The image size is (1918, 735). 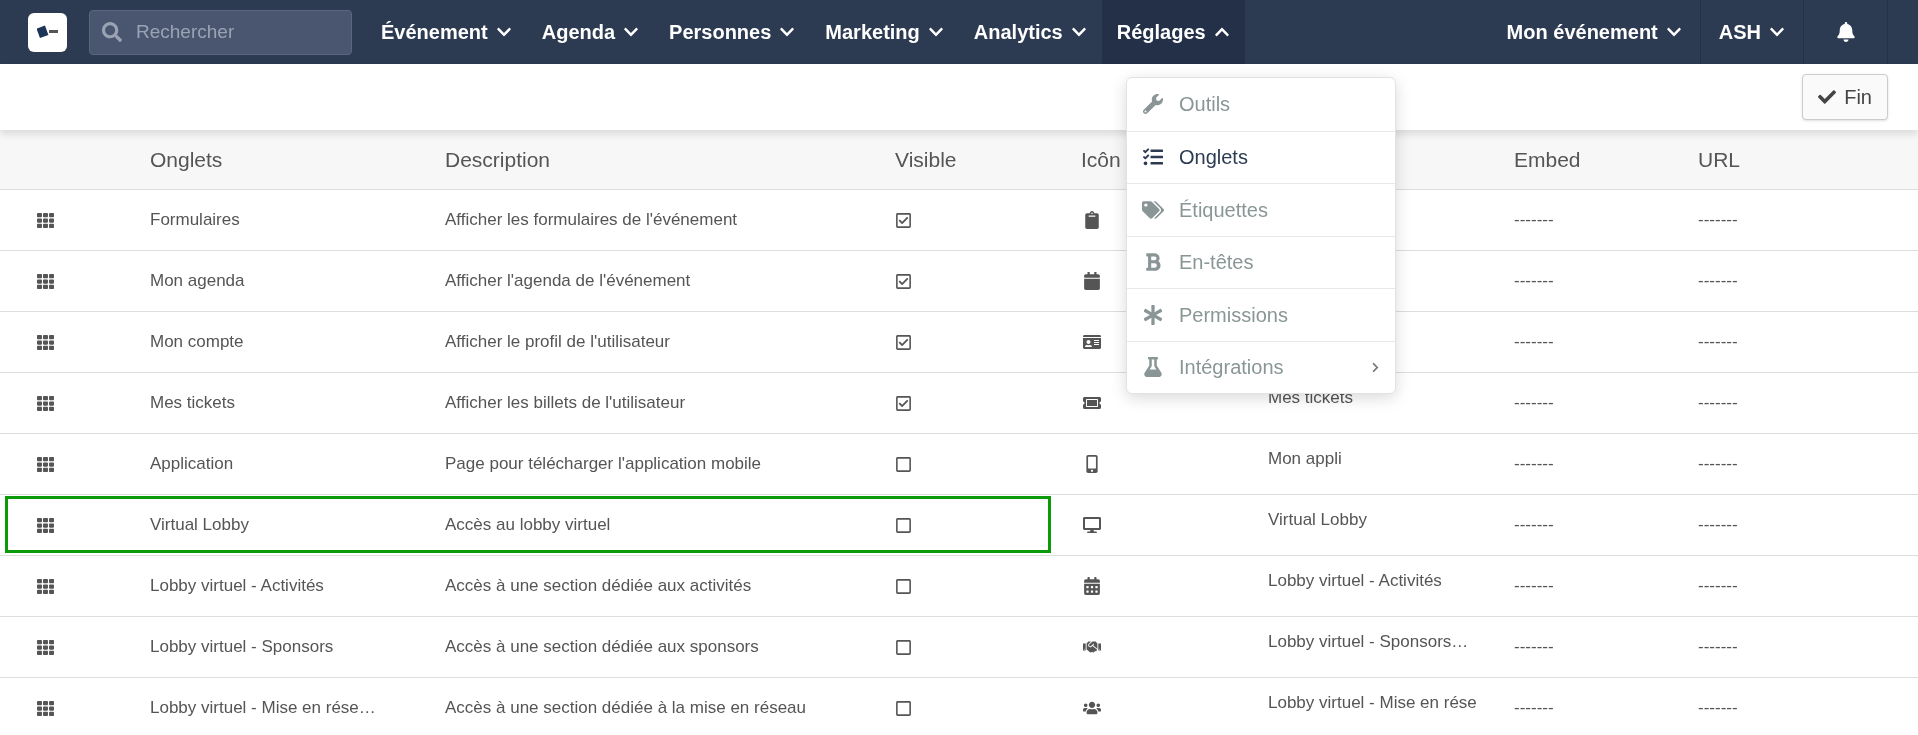 I want to click on search-icon, so click(x=112, y=31).